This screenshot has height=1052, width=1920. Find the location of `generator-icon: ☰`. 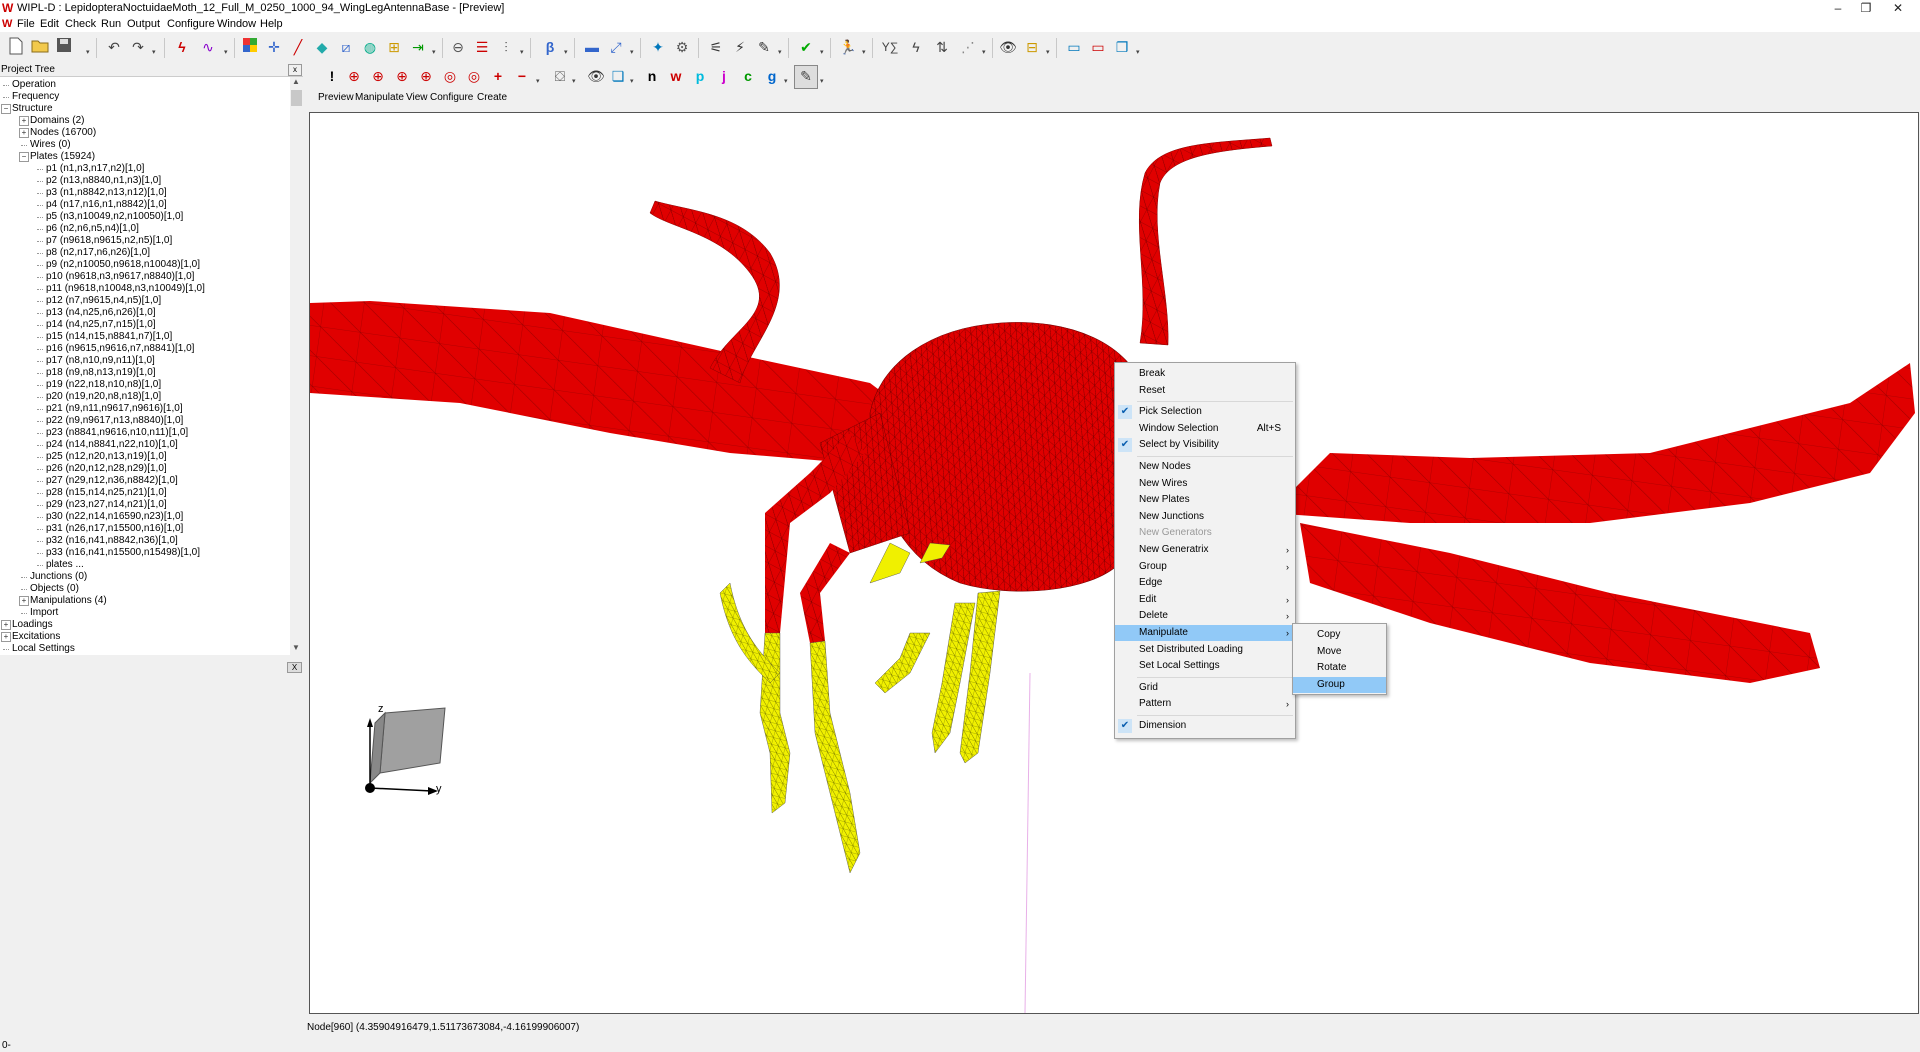

generator-icon: ☰ is located at coordinates (482, 47).